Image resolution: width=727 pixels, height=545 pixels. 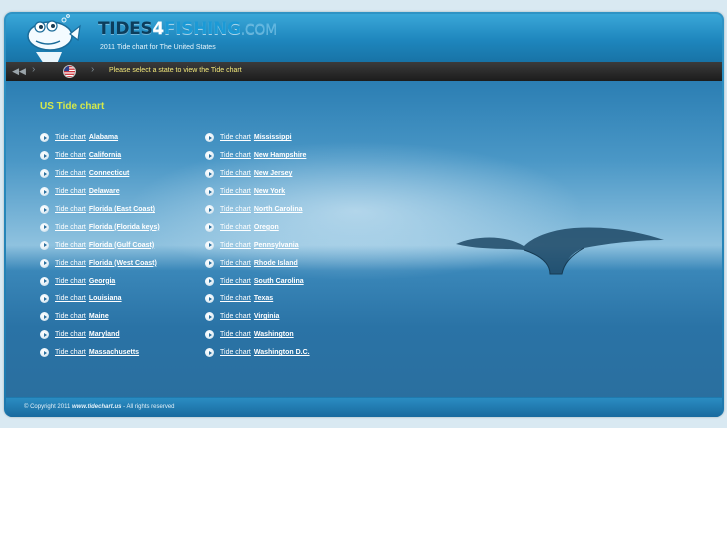 What do you see at coordinates (104, 191) in the screenshot?
I see `state-link-name: Delaware` at bounding box center [104, 191].